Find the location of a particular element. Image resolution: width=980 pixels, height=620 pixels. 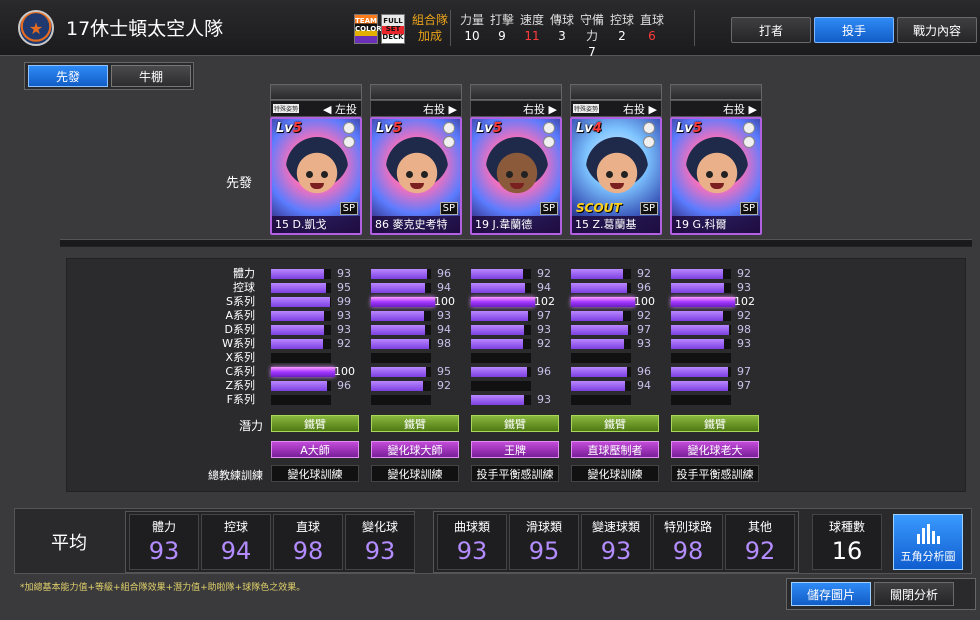

card-slot: 右投 ▶ EP Lv5 SP19 G.科爾 is located at coordinates (716, 159).